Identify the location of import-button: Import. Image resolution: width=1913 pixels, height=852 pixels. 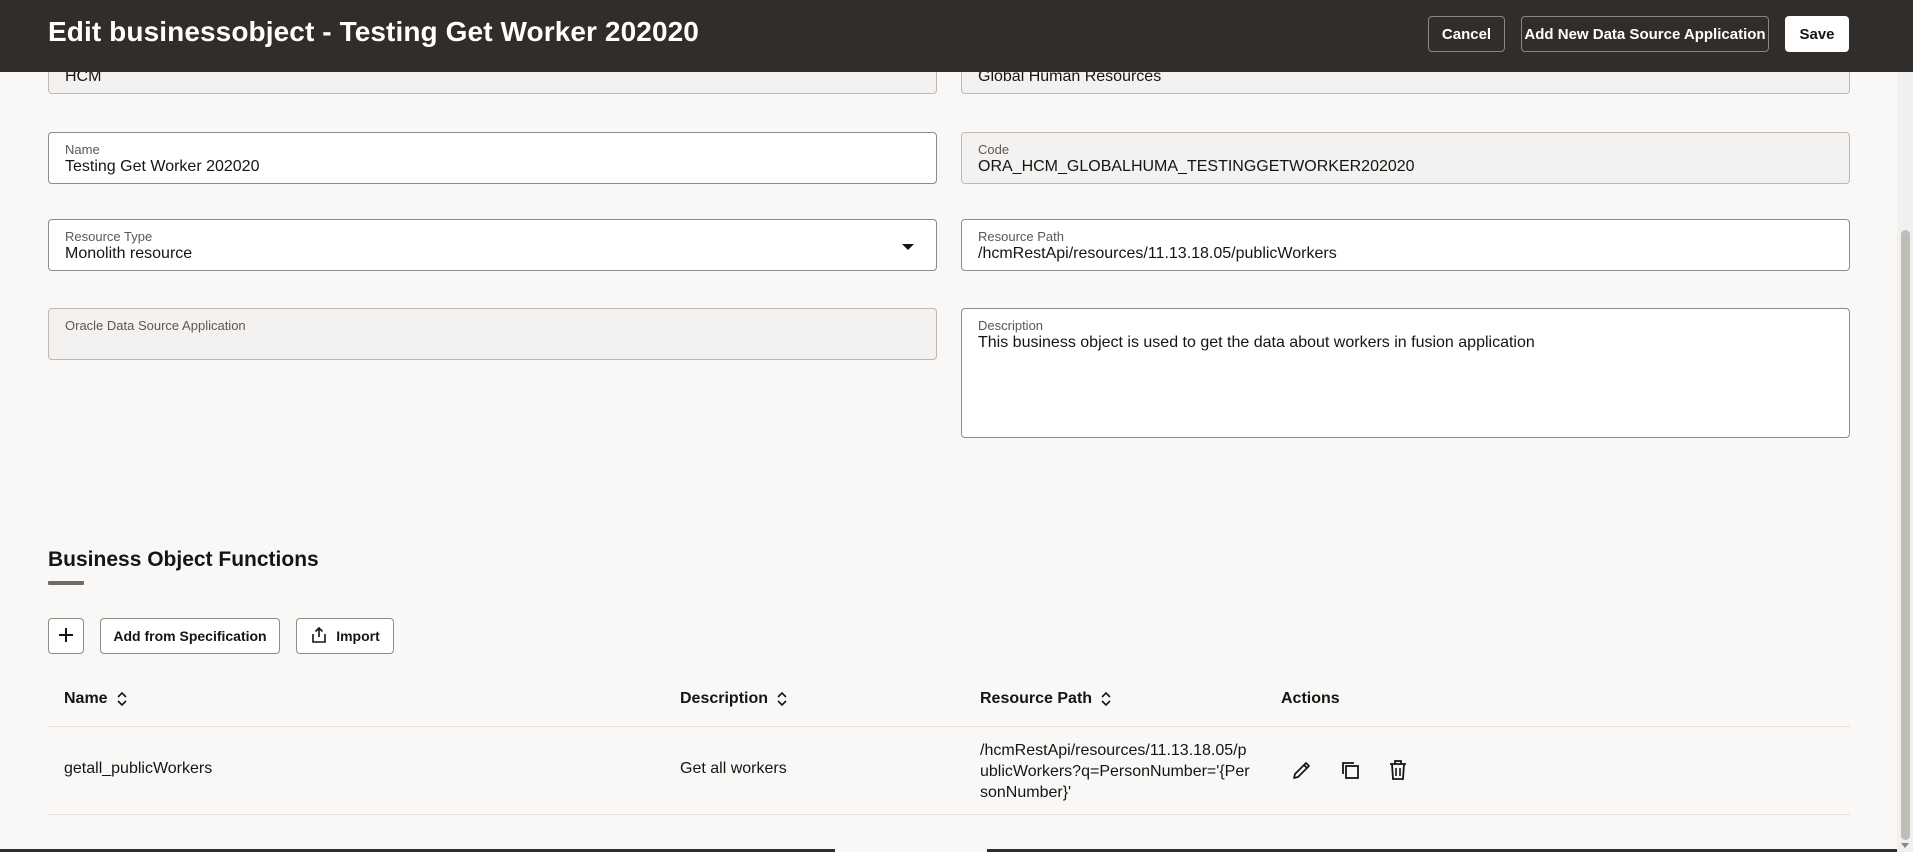
(345, 636).